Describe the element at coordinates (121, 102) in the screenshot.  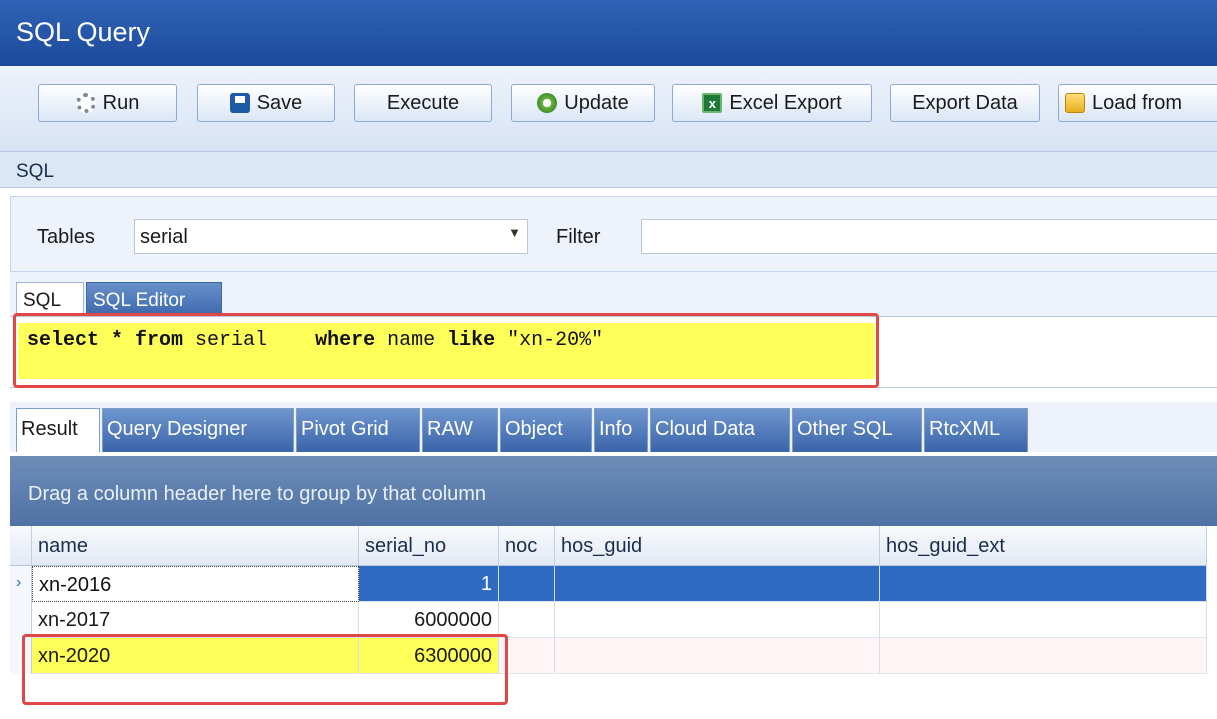
I see `run-label: Run` at that location.